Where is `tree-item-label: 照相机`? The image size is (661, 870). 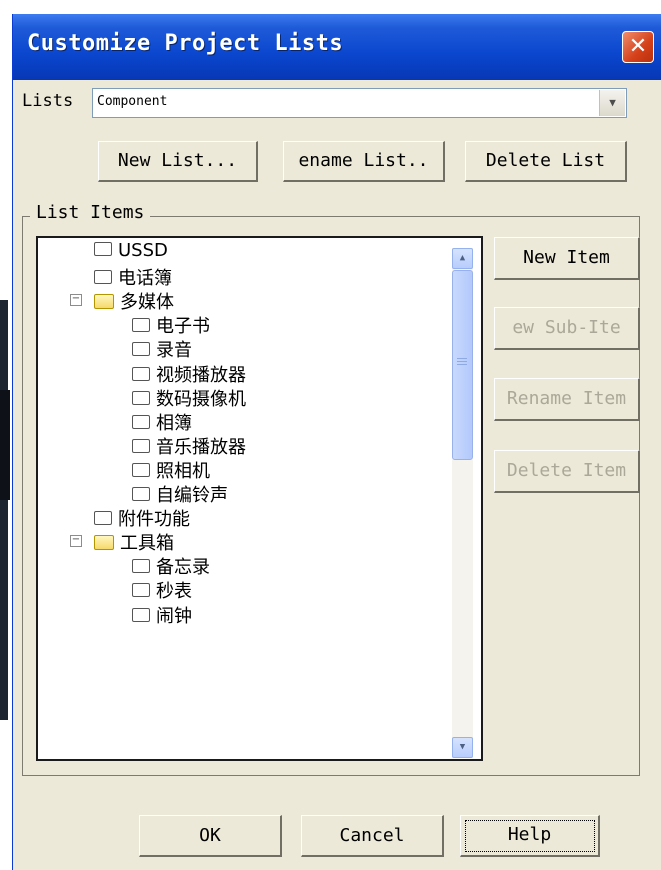
tree-item-label: 照相机 is located at coordinates (183, 471).